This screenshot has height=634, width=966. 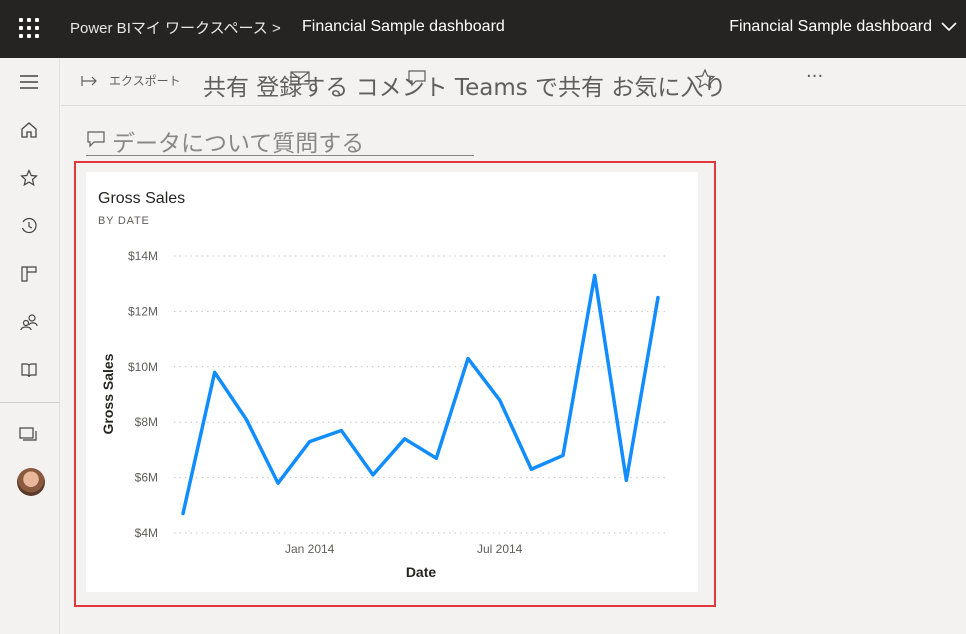 What do you see at coordinates (29, 322) in the screenshot?
I see `shared-with-me-icon` at bounding box center [29, 322].